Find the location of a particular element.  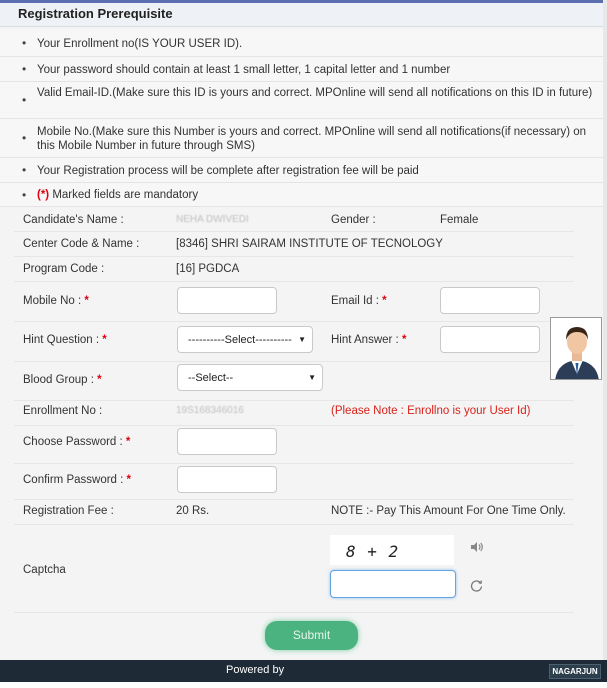

email-label: Email Id : * is located at coordinates (359, 301).